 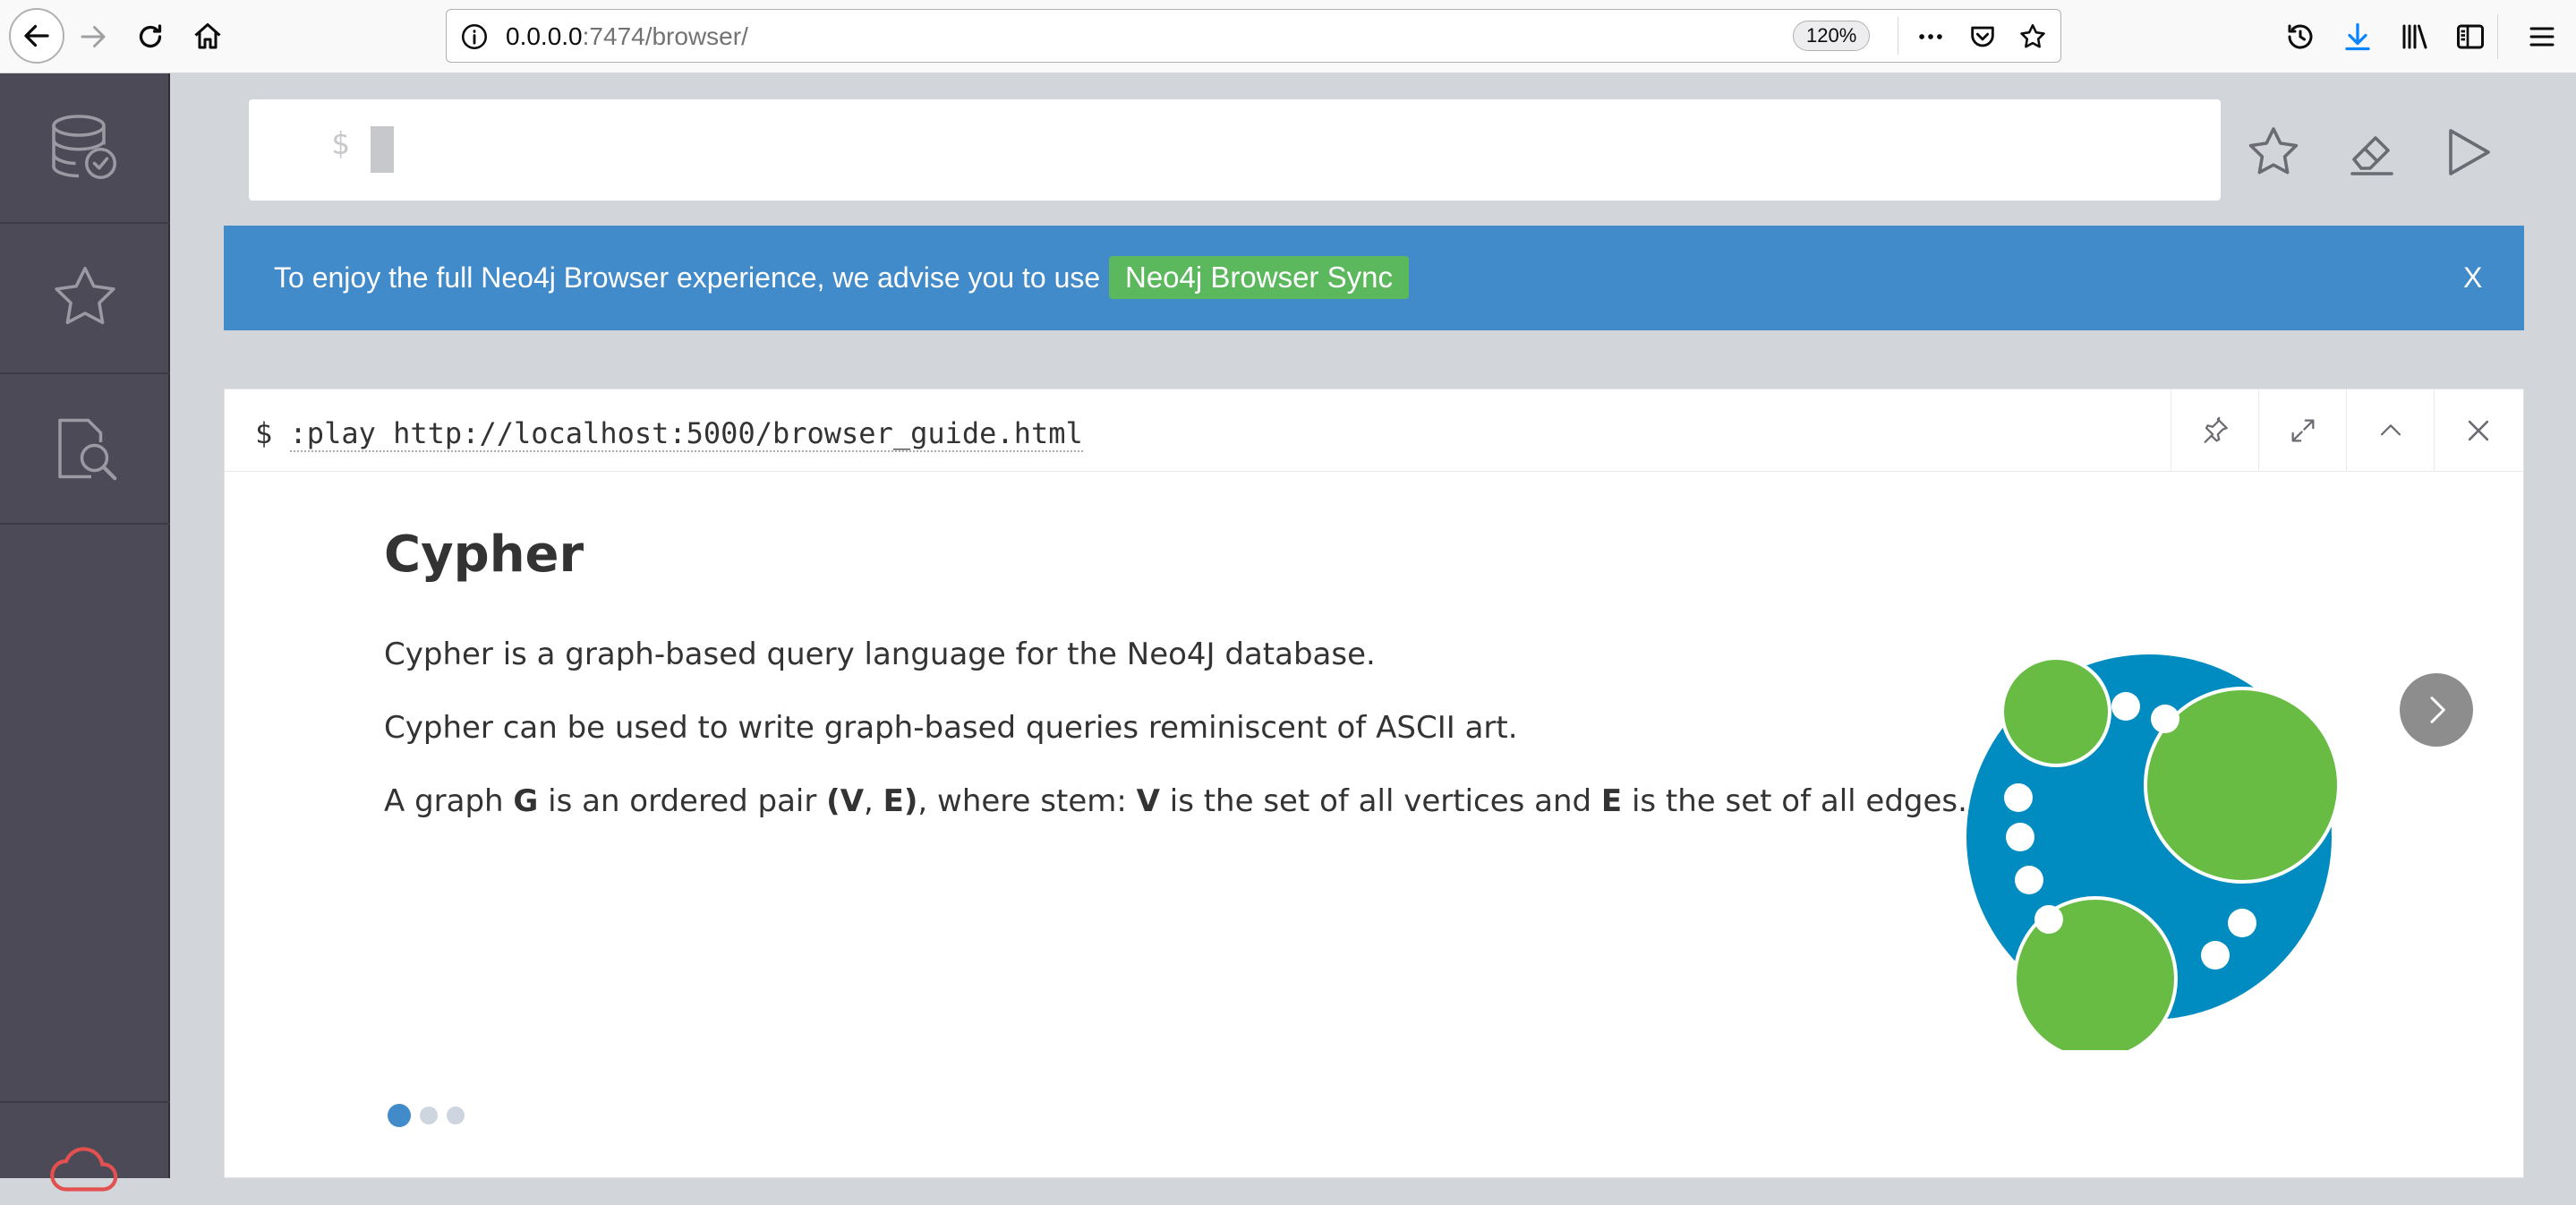 I want to click on home-button, so click(x=208, y=37).